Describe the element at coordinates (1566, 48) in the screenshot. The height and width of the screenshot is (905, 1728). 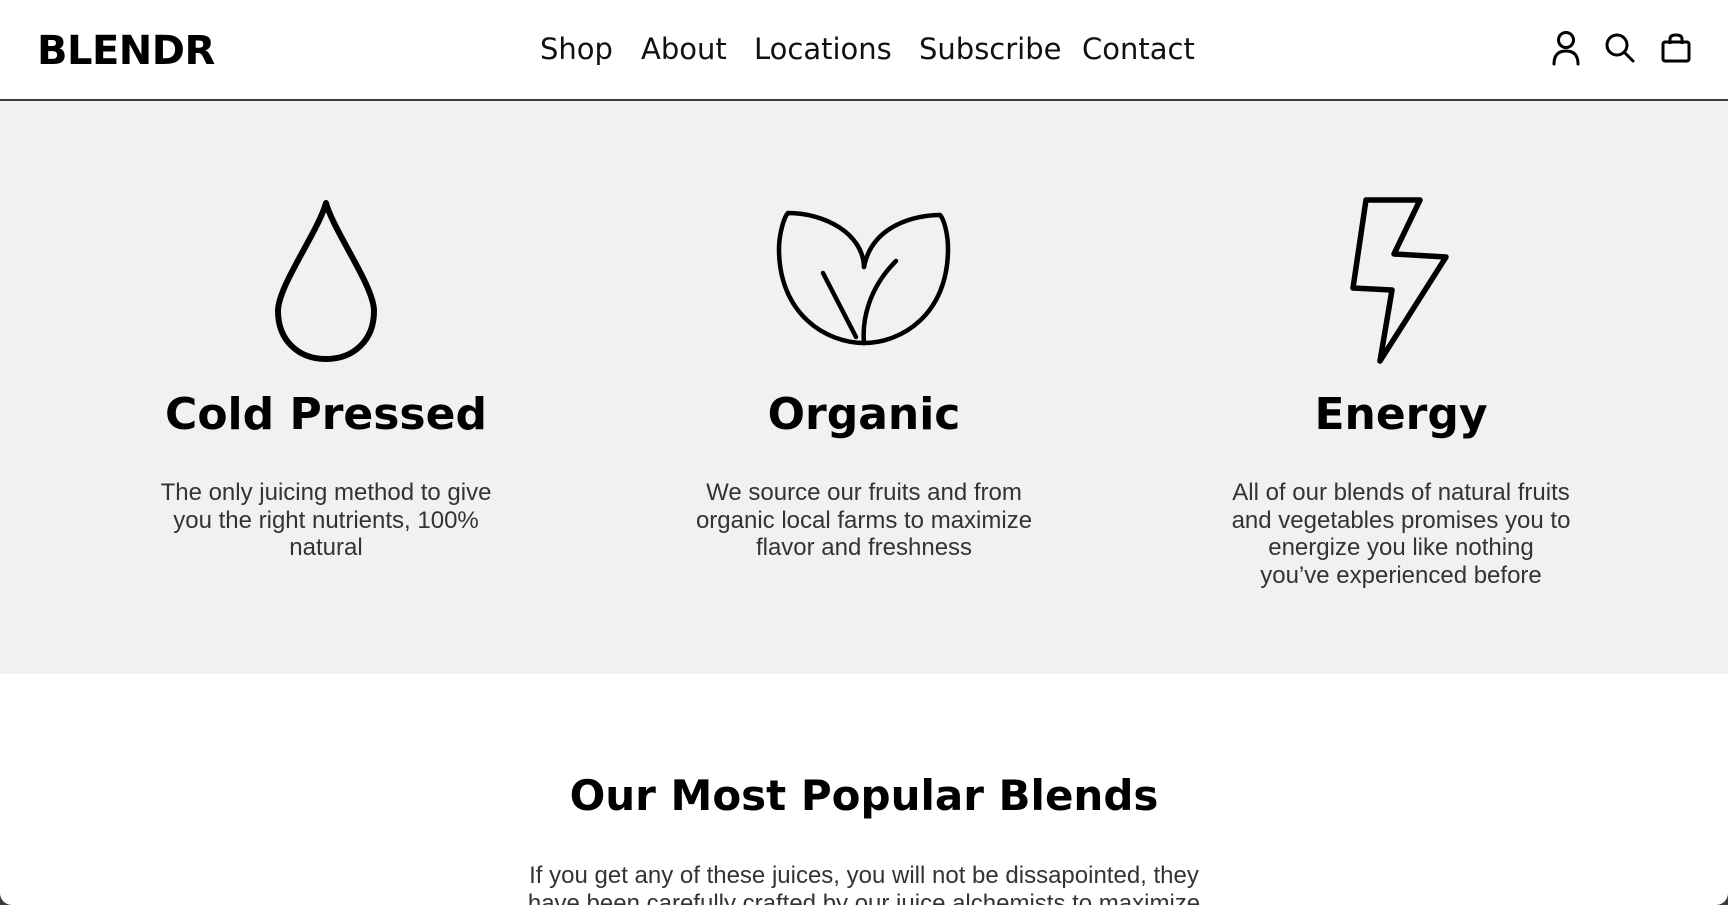
I see `account-icon` at that location.